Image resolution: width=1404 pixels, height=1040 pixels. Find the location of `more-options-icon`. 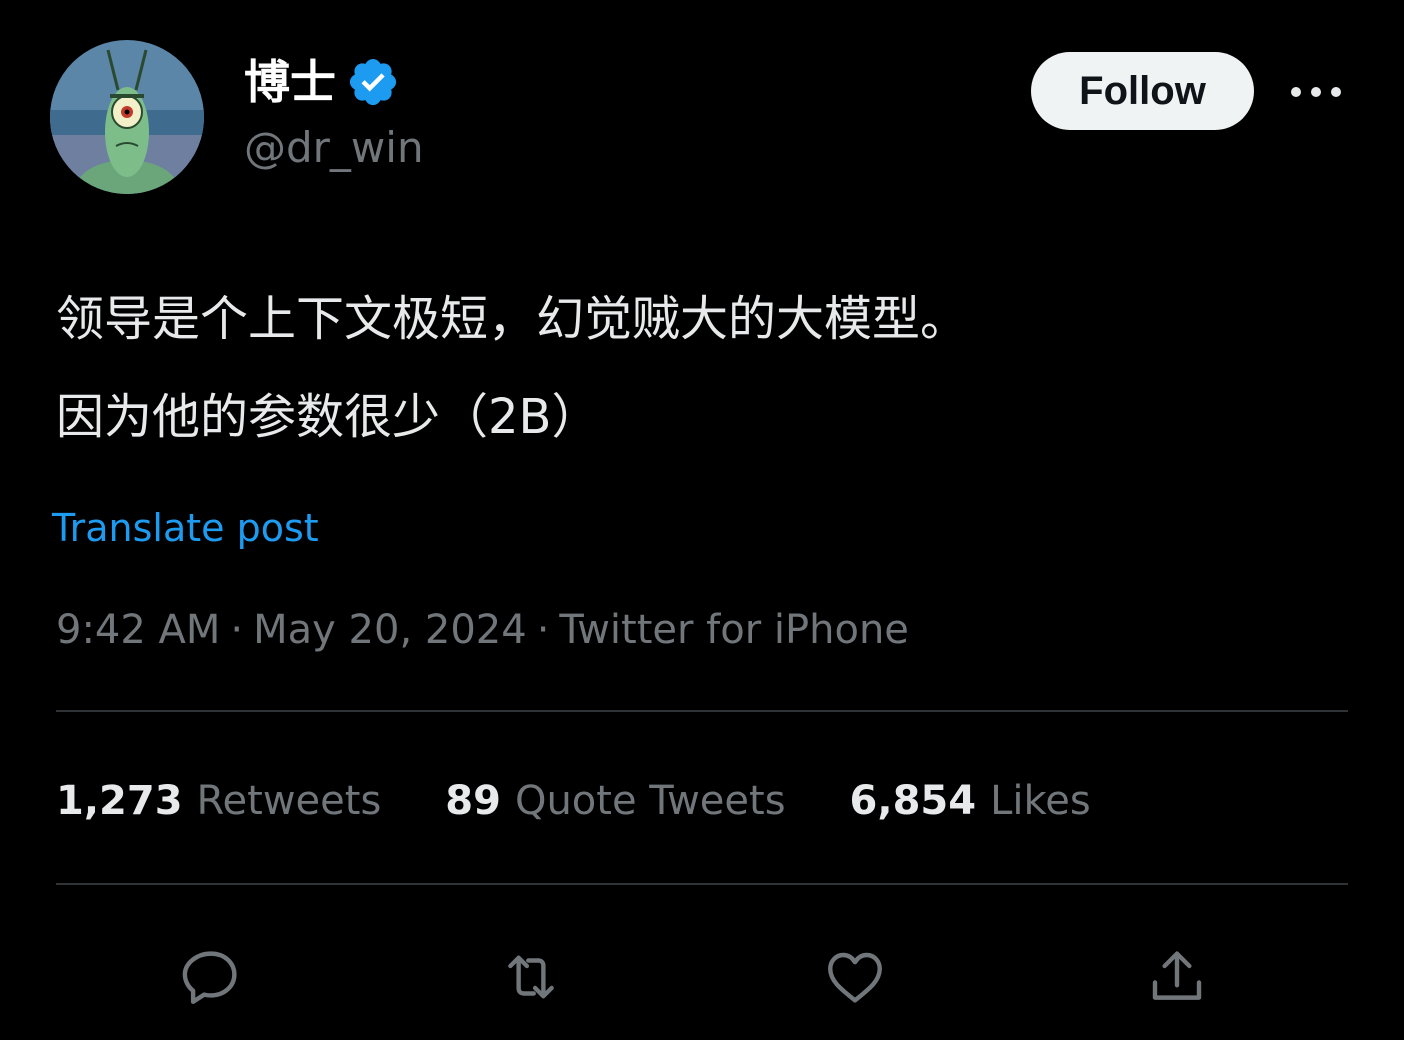

more-options-icon is located at coordinates (1316, 92).